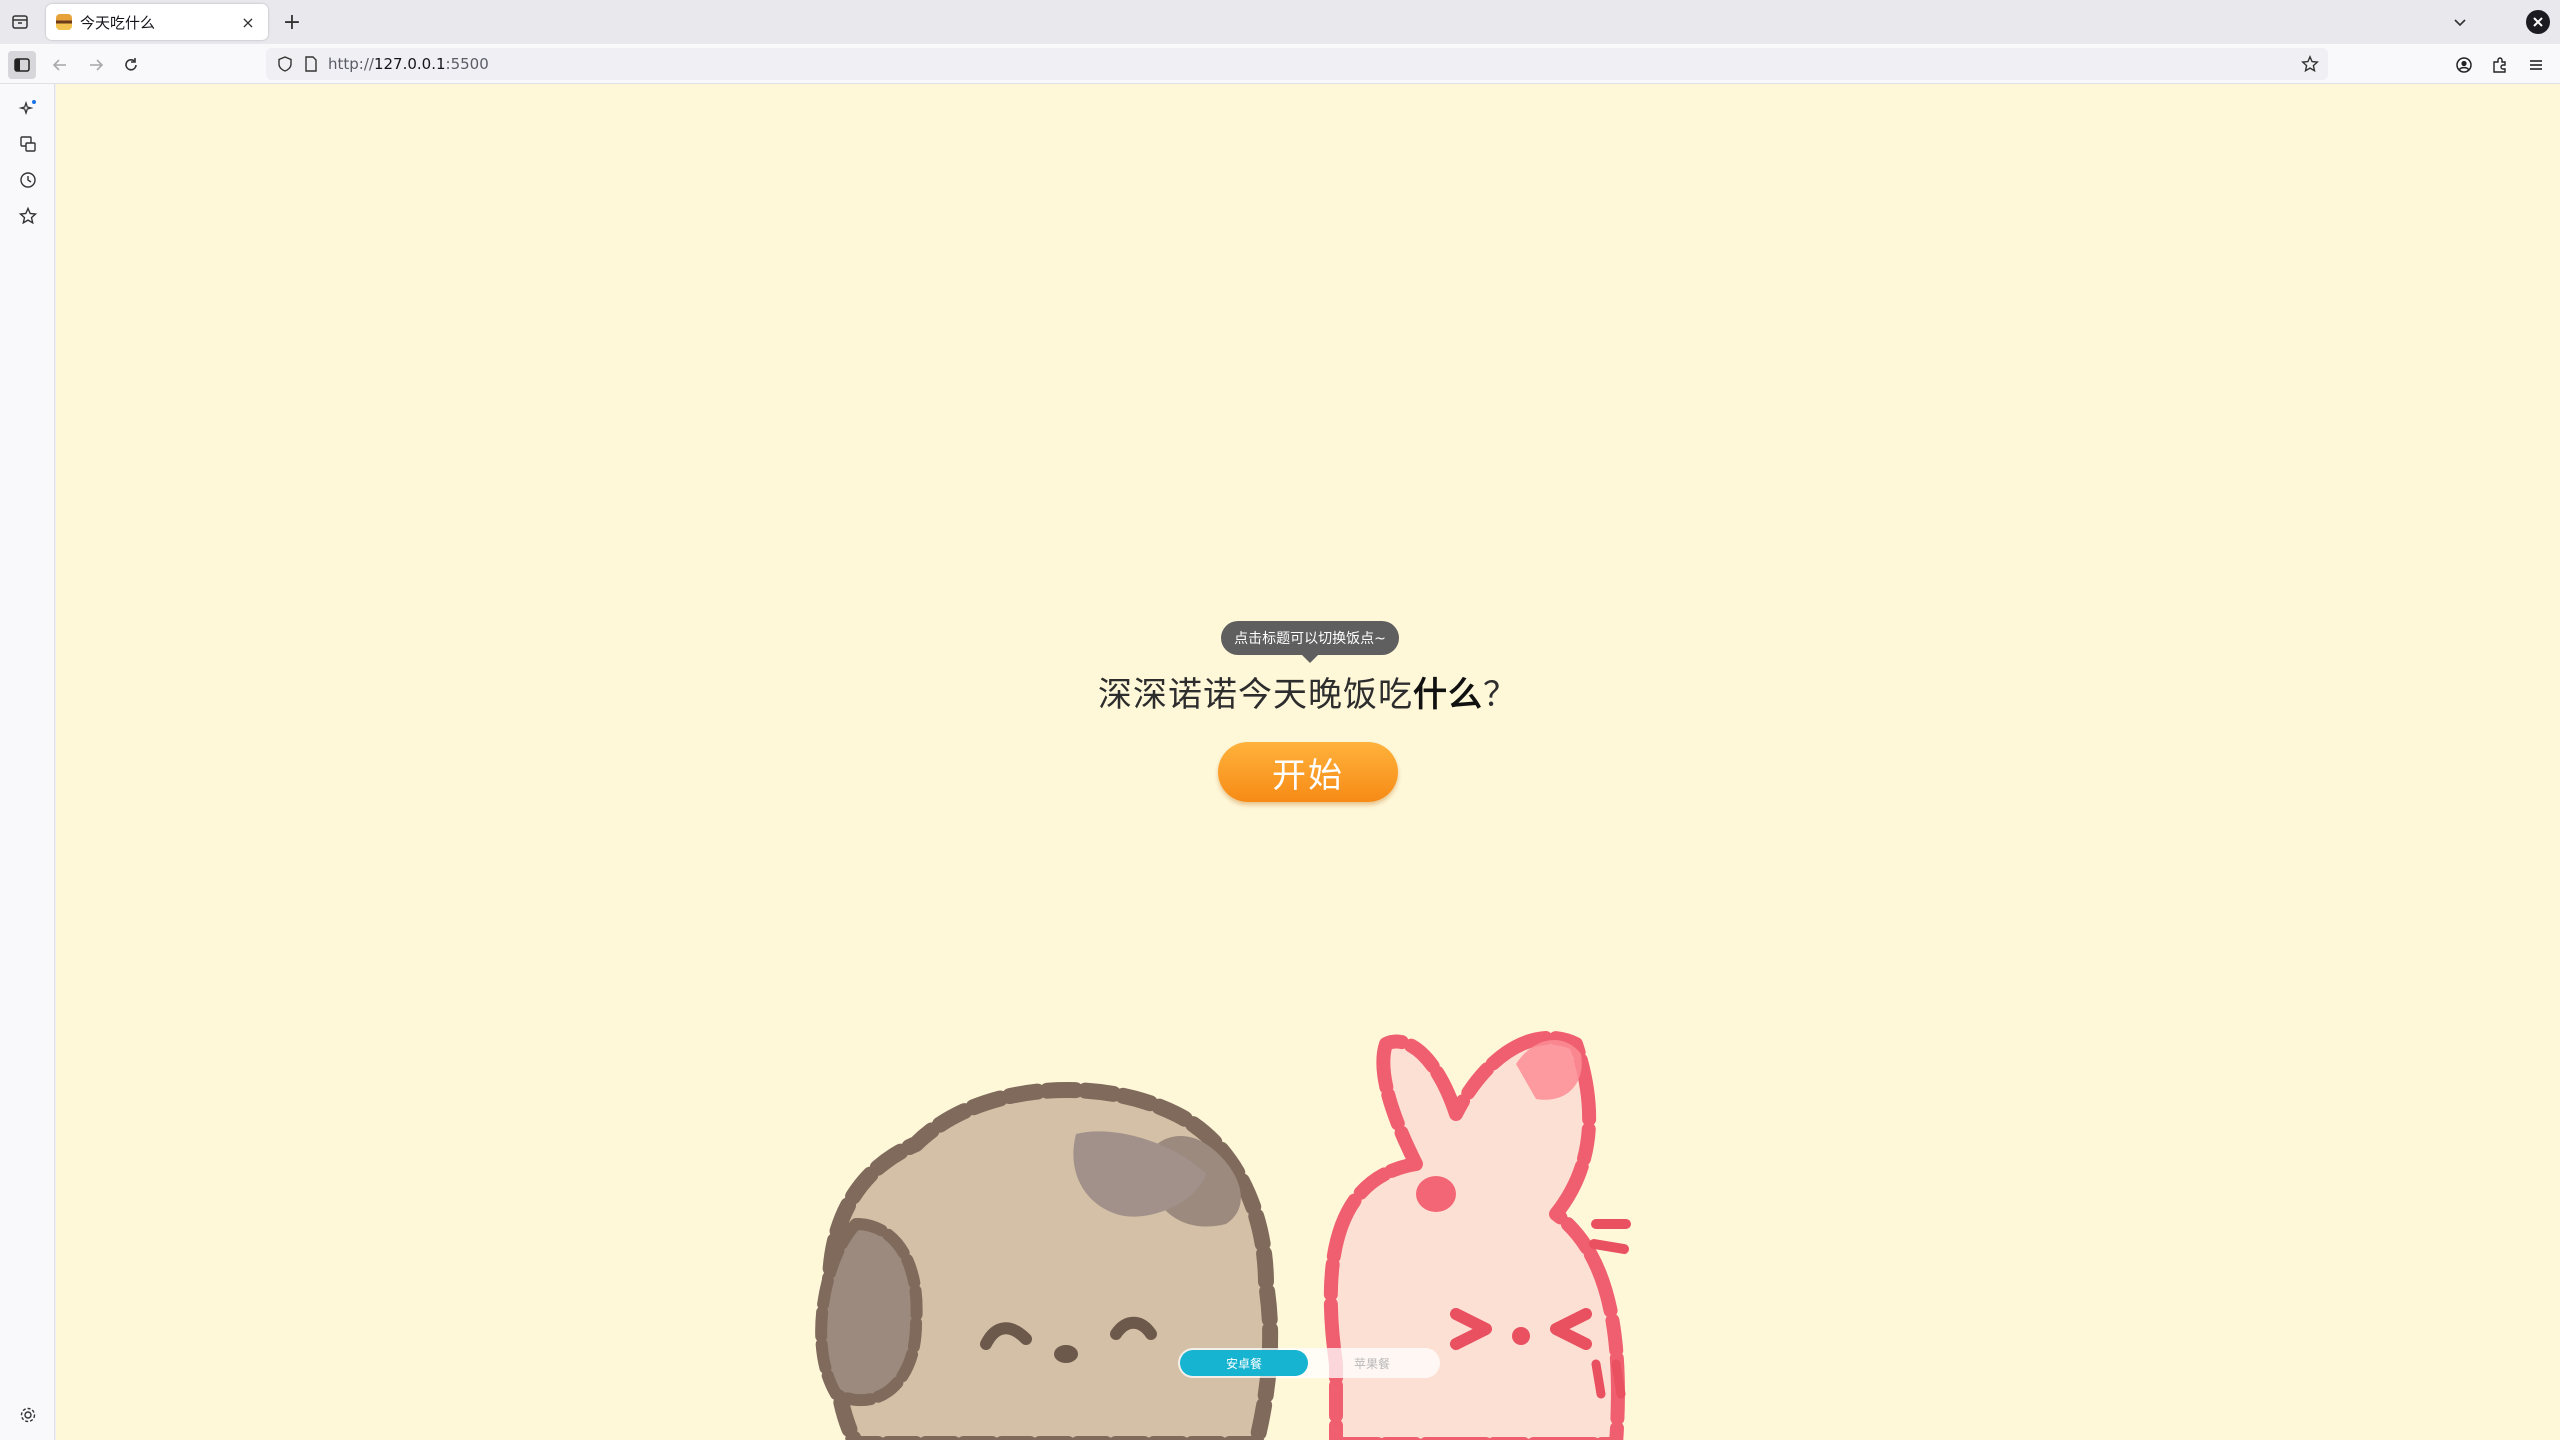 This screenshot has width=2560, height=1440. I want to click on gear-icon, so click(28, 1415).